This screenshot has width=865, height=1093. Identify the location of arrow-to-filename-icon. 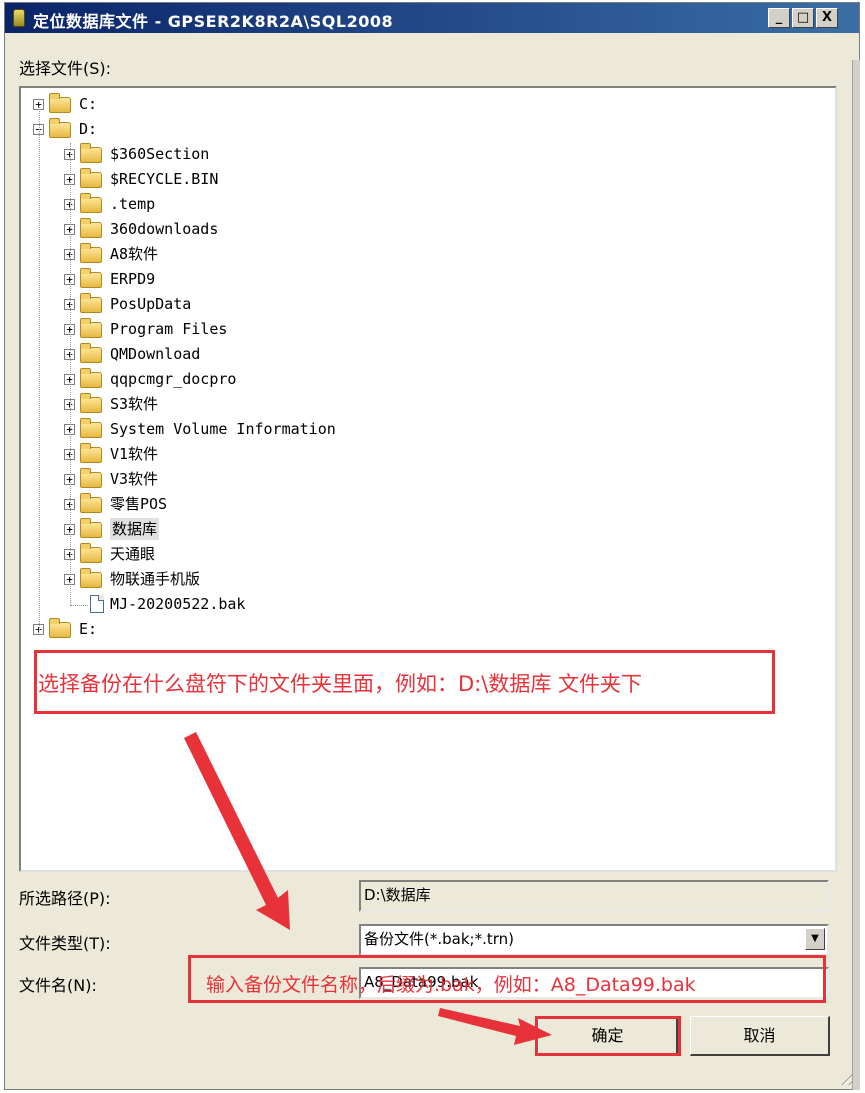
(237, 831).